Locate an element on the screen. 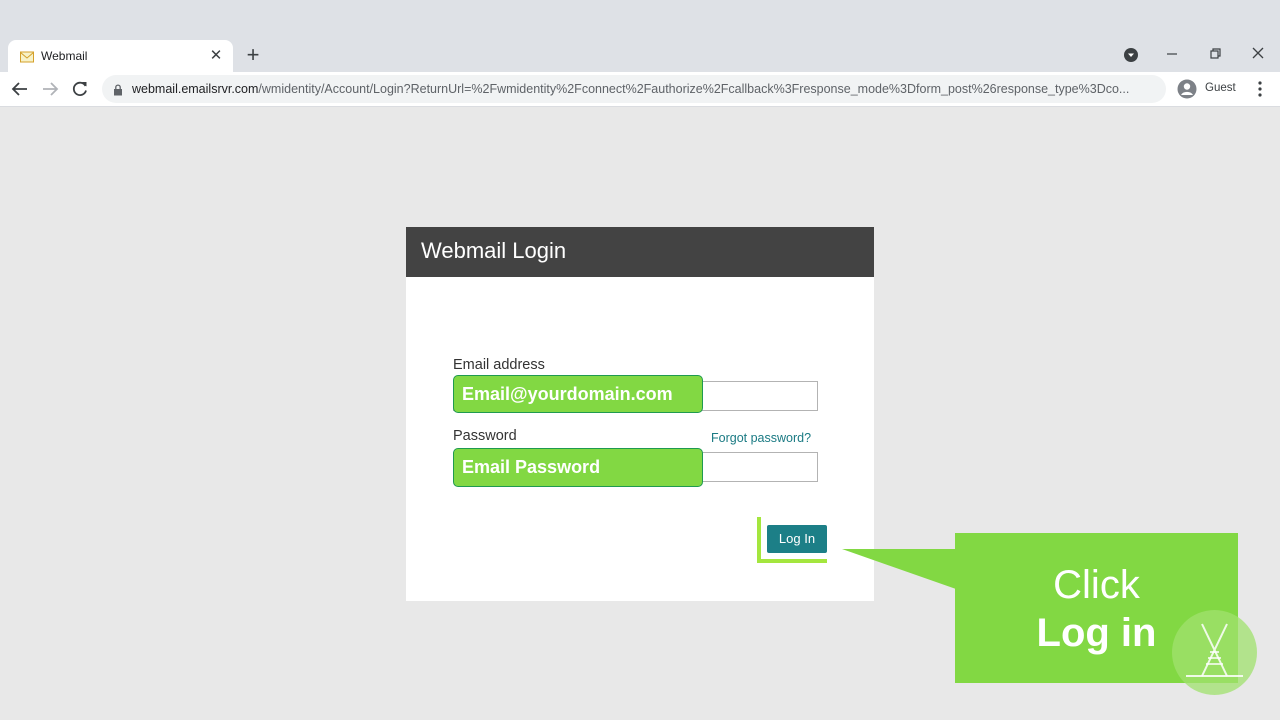 This screenshot has height=720, width=1280. callout-pointer is located at coordinates (899, 569).